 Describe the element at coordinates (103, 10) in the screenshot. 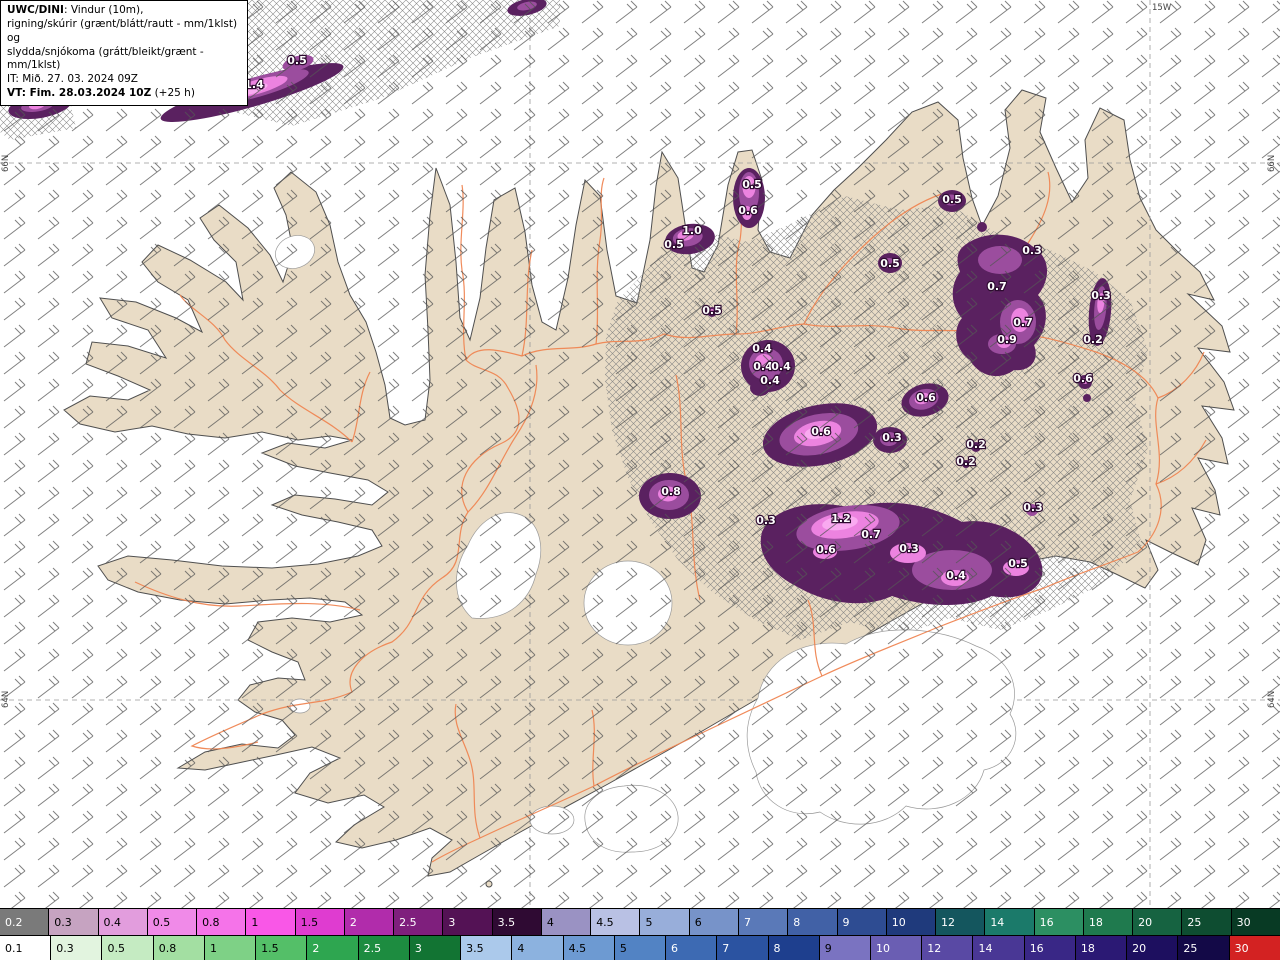

I see `legend-line-1-text: : Vindur (10m),` at that location.